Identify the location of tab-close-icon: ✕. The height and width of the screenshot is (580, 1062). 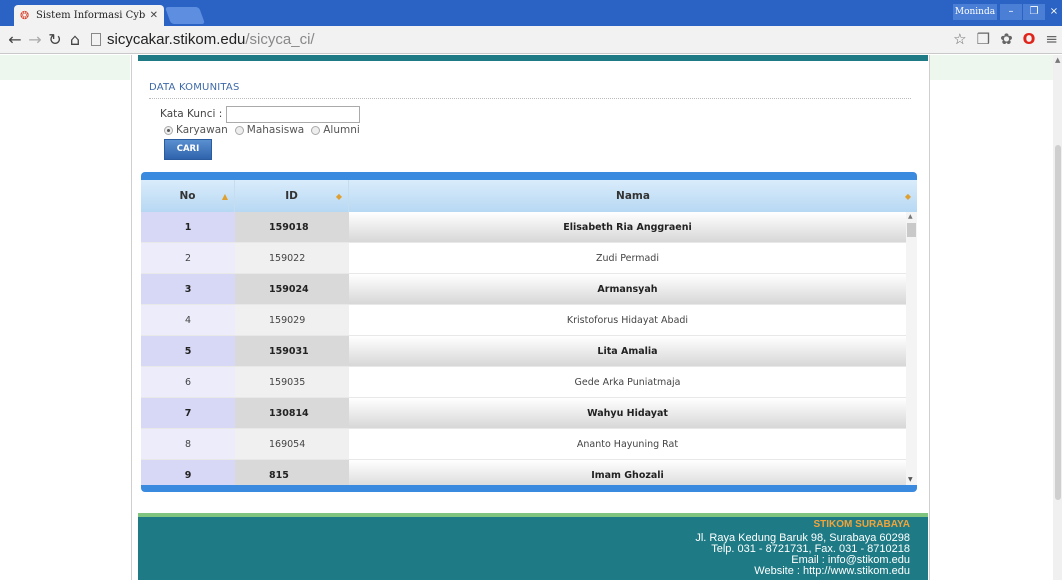
(154, 15).